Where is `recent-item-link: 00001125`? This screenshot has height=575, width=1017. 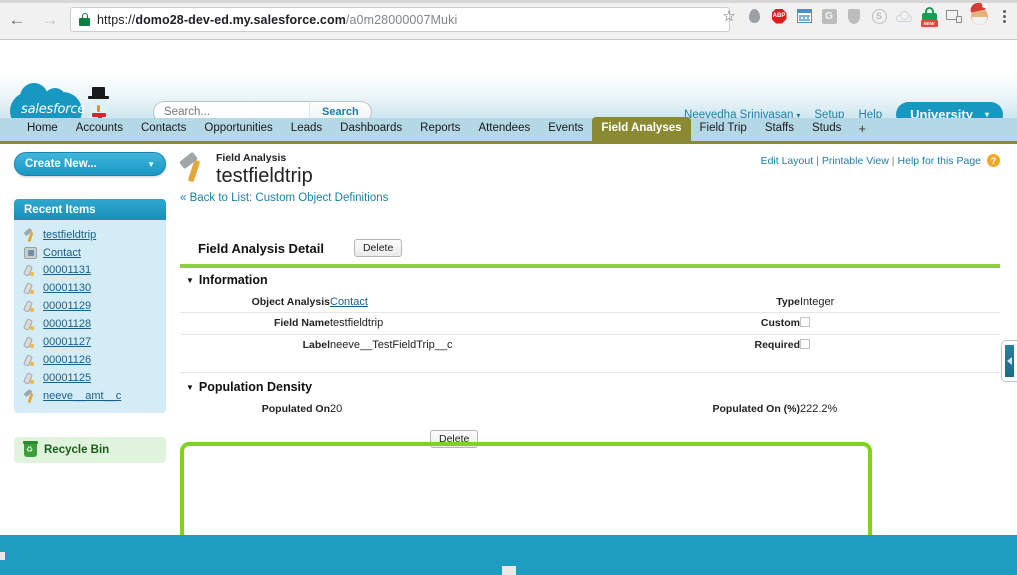 recent-item-link: 00001125 is located at coordinates (67, 378).